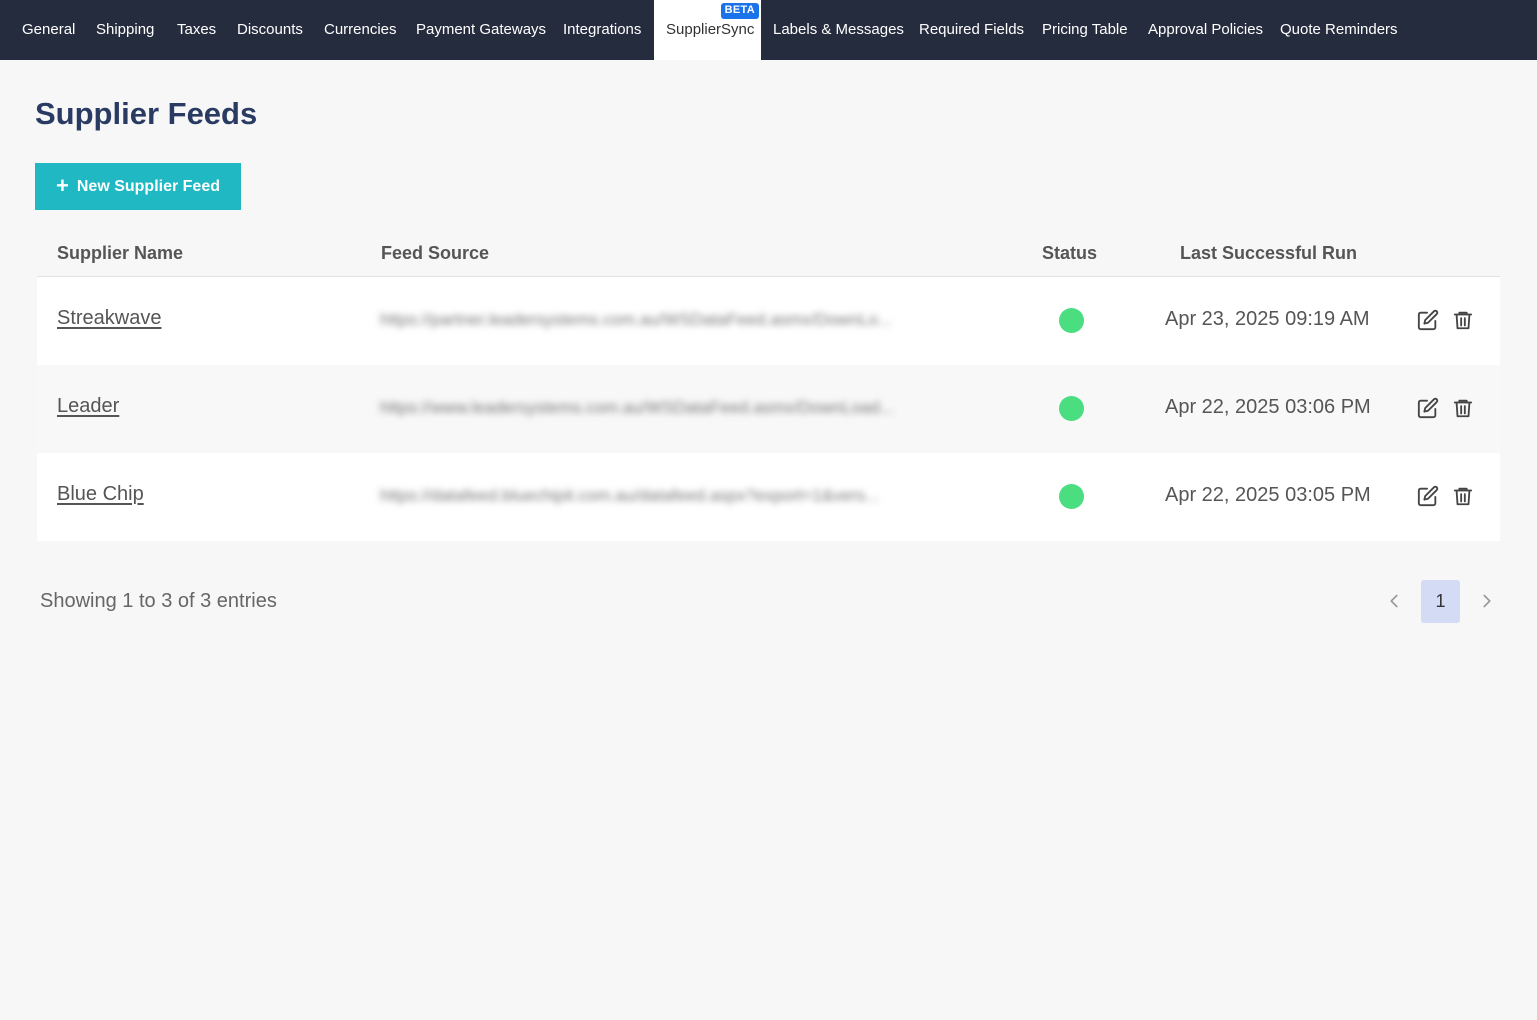 The height and width of the screenshot is (1020, 1537). Describe the element at coordinates (125, 30) in the screenshot. I see `tab-shipping: Shipping` at that location.